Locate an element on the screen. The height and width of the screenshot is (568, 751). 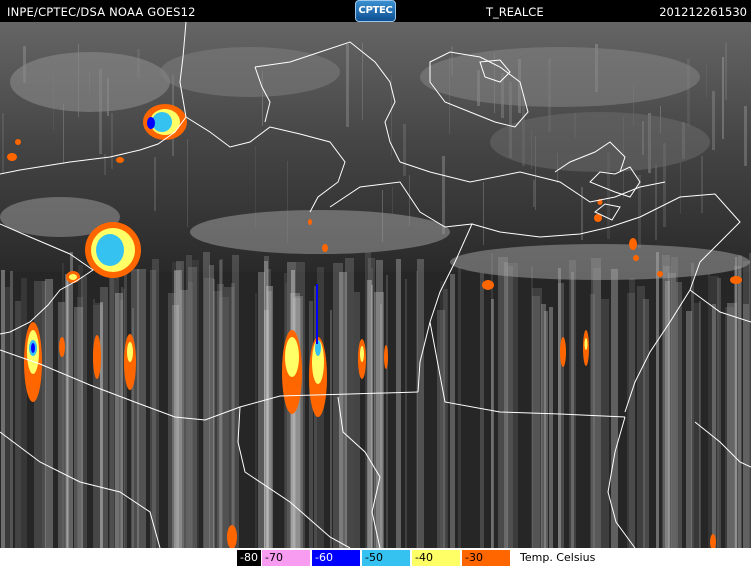
cptec-logo: CPTEC is located at coordinates (375, 11).